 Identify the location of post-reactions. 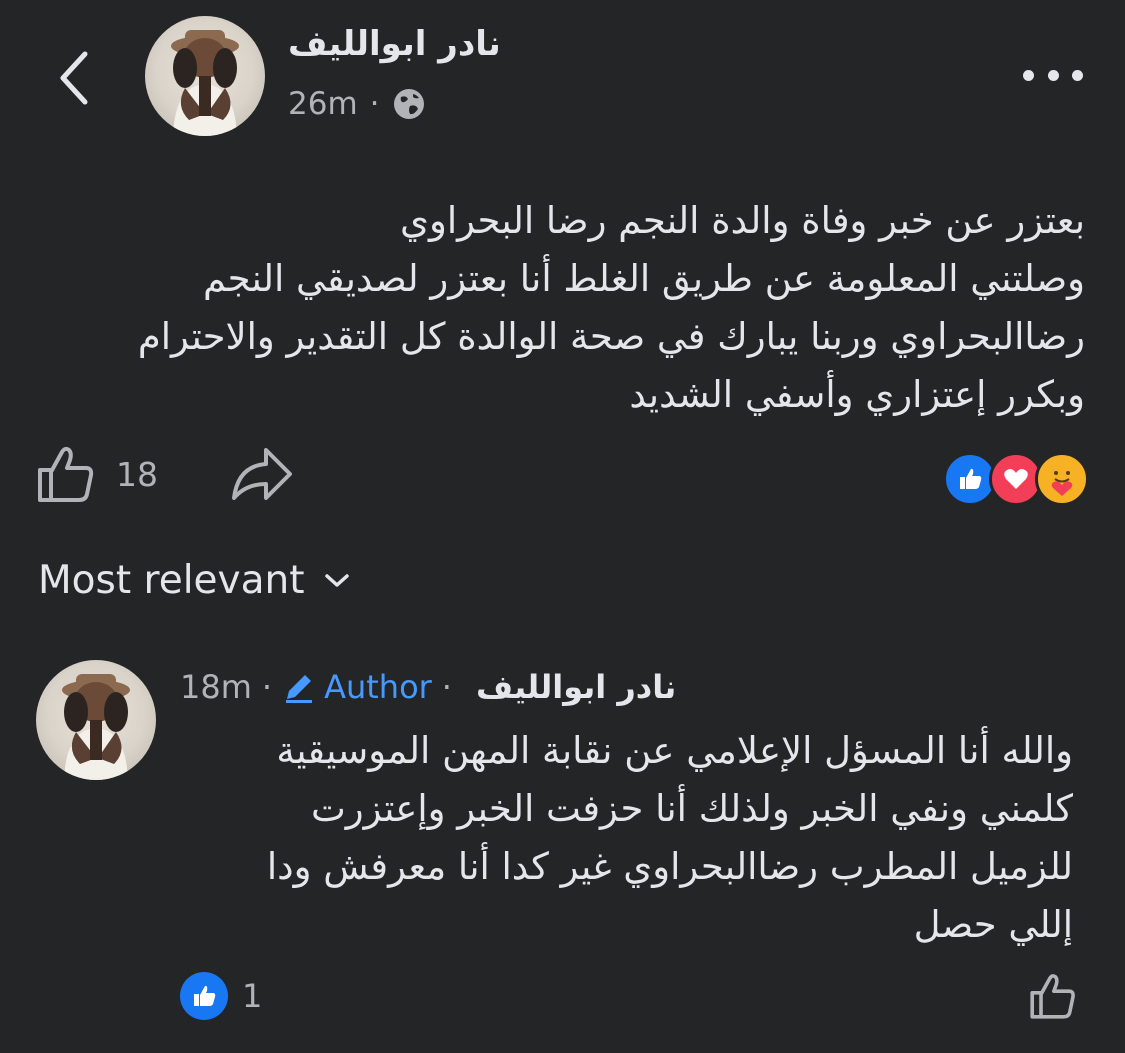
(1016, 479).